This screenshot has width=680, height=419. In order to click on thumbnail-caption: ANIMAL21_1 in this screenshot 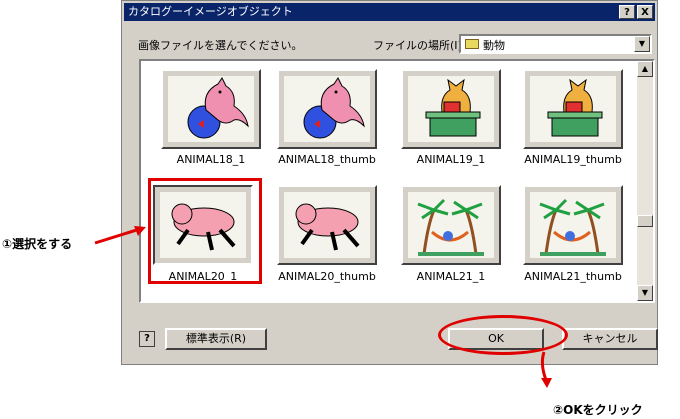, I will do `click(451, 276)`.